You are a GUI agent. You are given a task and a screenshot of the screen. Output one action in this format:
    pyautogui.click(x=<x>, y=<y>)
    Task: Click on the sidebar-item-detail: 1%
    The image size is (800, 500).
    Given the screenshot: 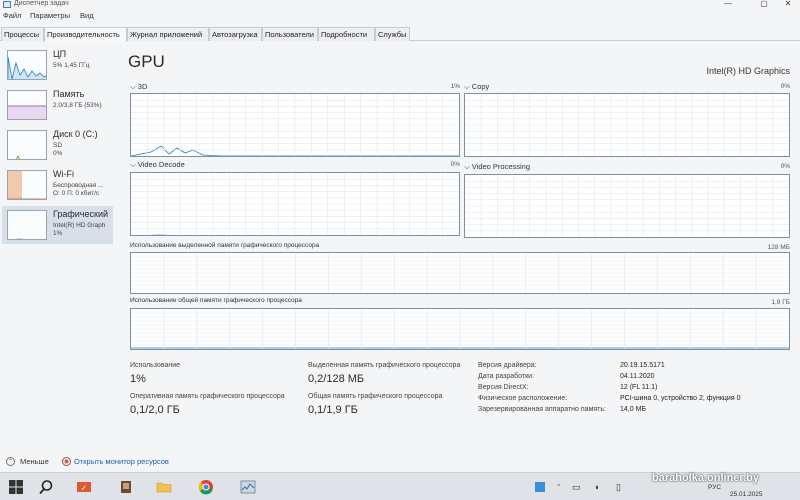 What is the action you would take?
    pyautogui.click(x=58, y=233)
    